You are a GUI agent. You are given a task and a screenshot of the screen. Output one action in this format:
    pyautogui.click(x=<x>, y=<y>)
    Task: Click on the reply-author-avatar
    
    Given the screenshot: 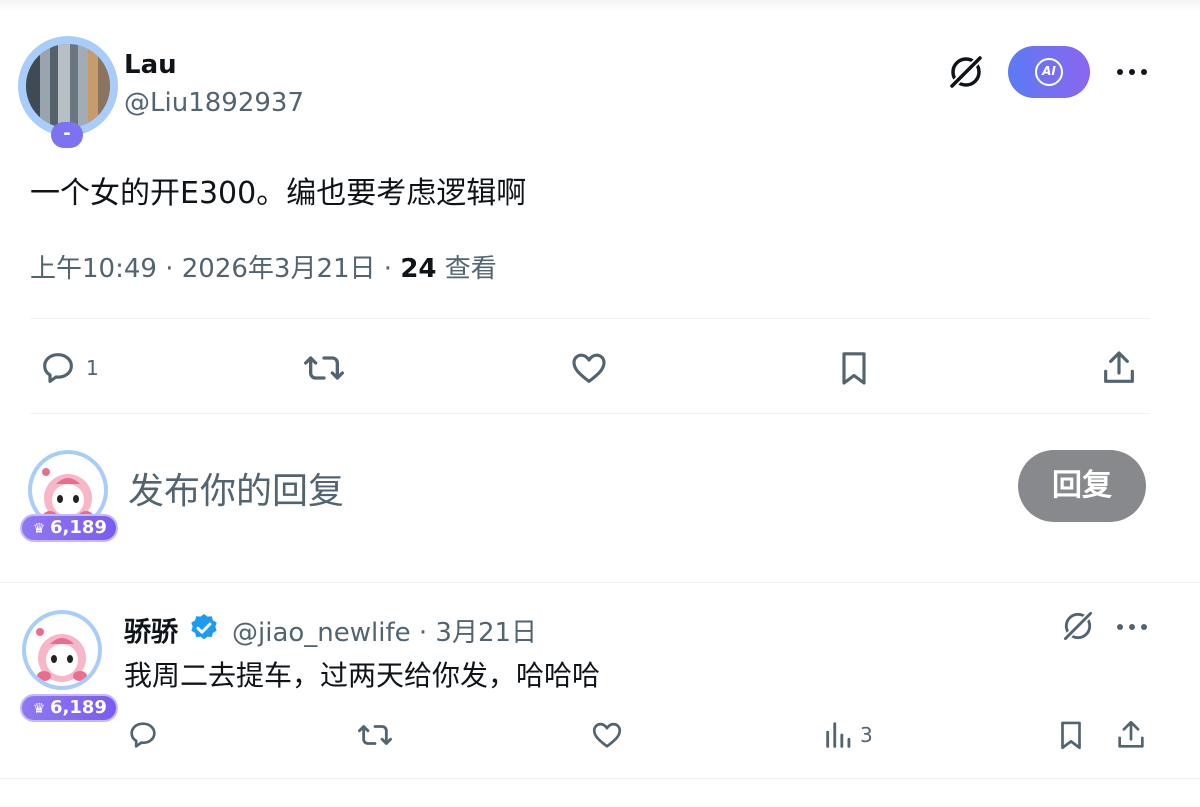 What is the action you would take?
    pyautogui.click(x=62, y=650)
    